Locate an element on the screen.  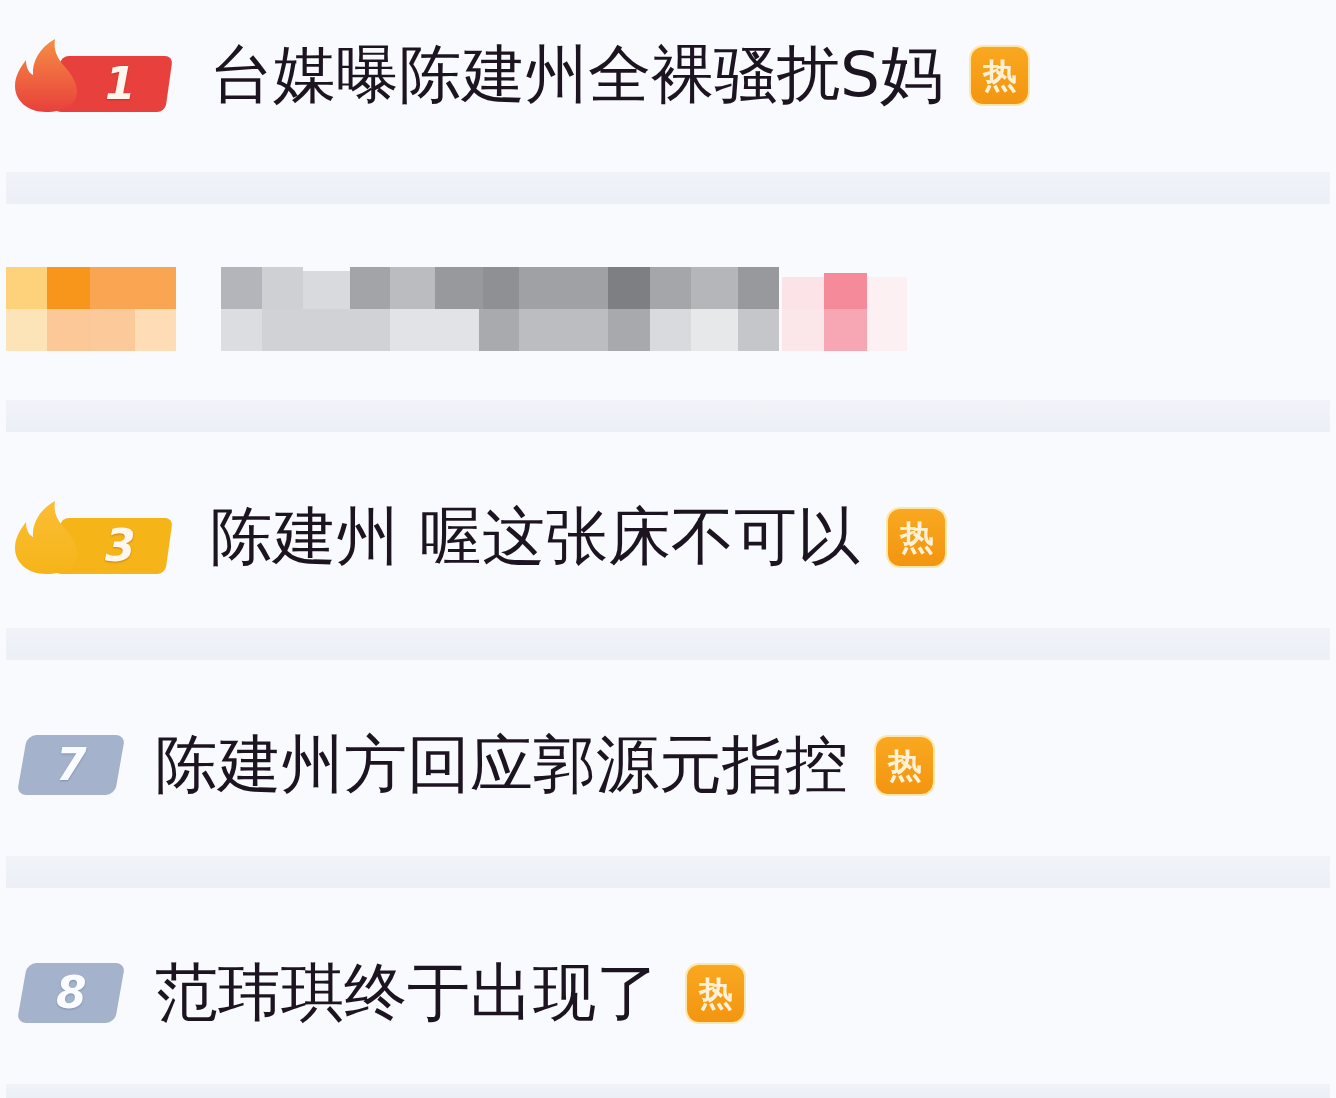
topic-title: 台媒曝陈建州全裸骚扰S妈 is located at coordinates (576, 75).